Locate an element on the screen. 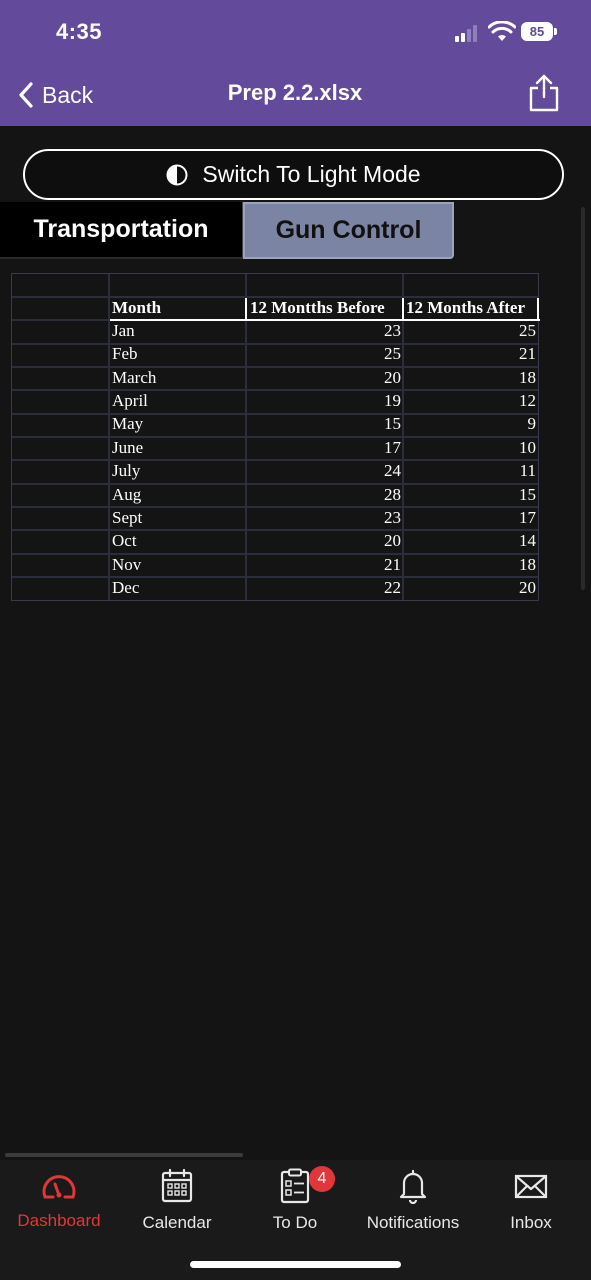  table-cell-before: 15 is located at coordinates (392, 423).